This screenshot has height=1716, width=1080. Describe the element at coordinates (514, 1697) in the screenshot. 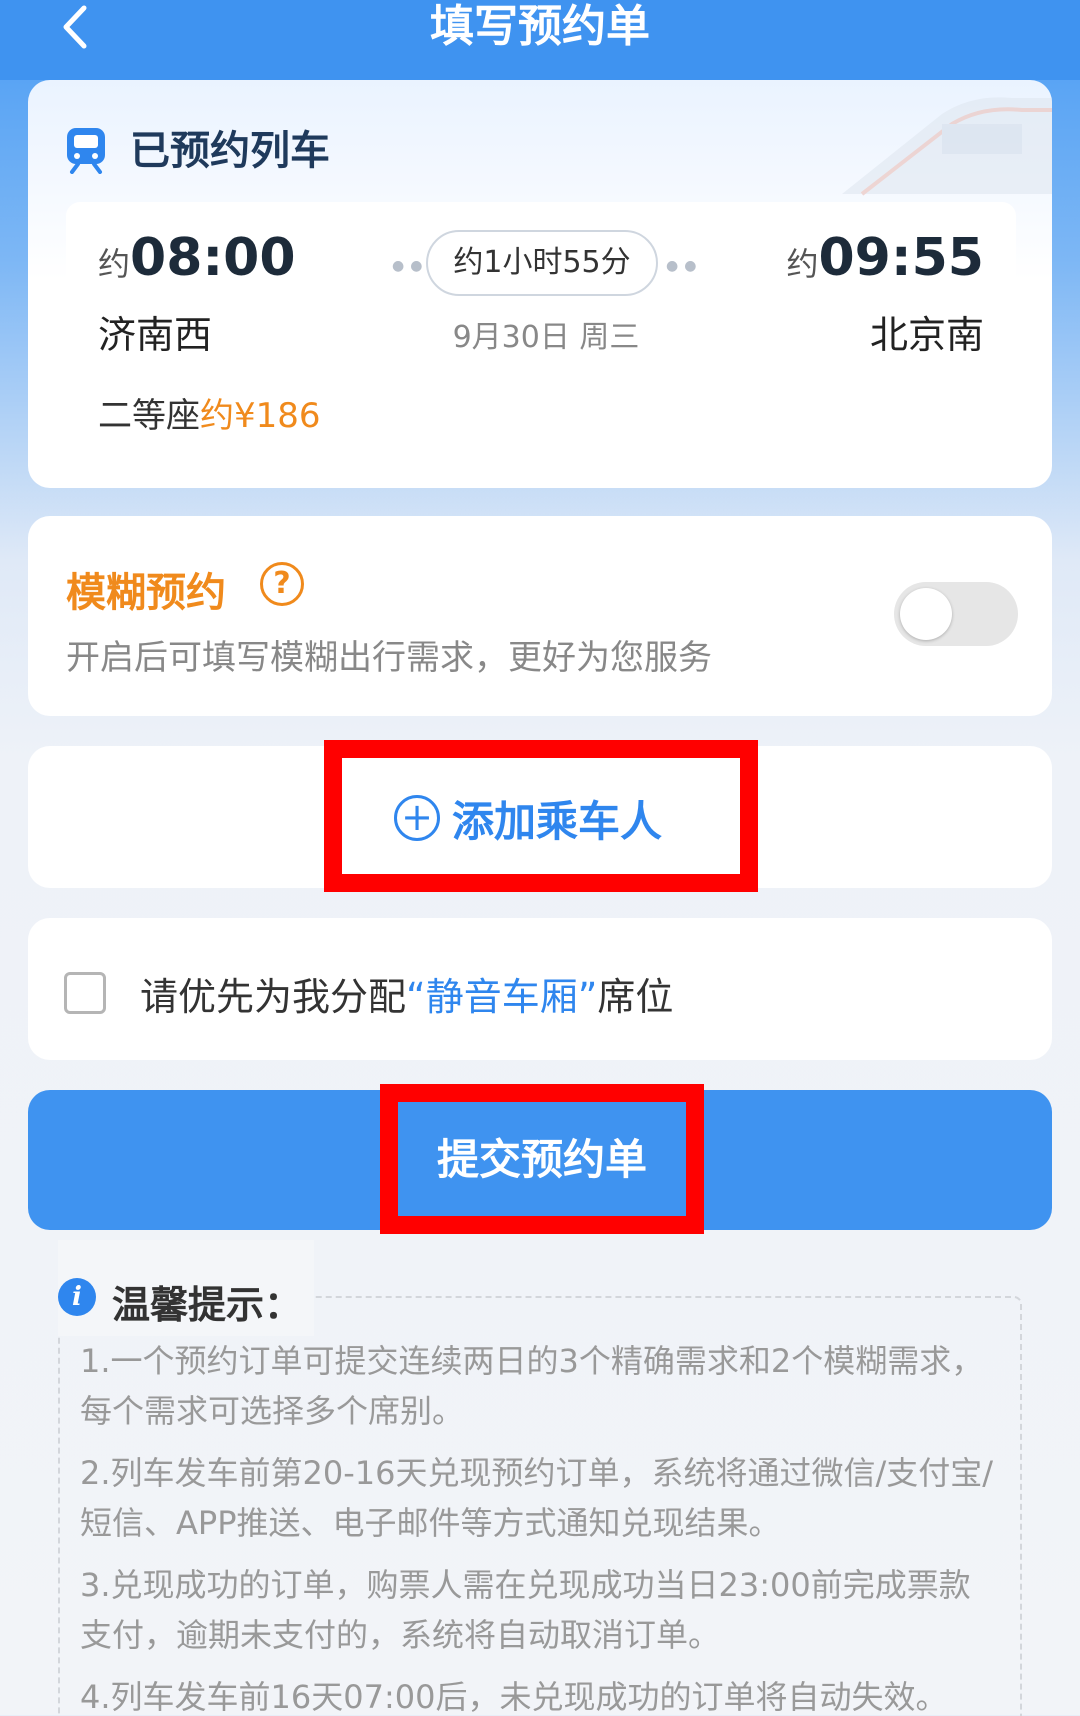

I see `tip-item: 4.列车发车前16天07:00后，未兑现成功的订单将自动失效。` at that location.